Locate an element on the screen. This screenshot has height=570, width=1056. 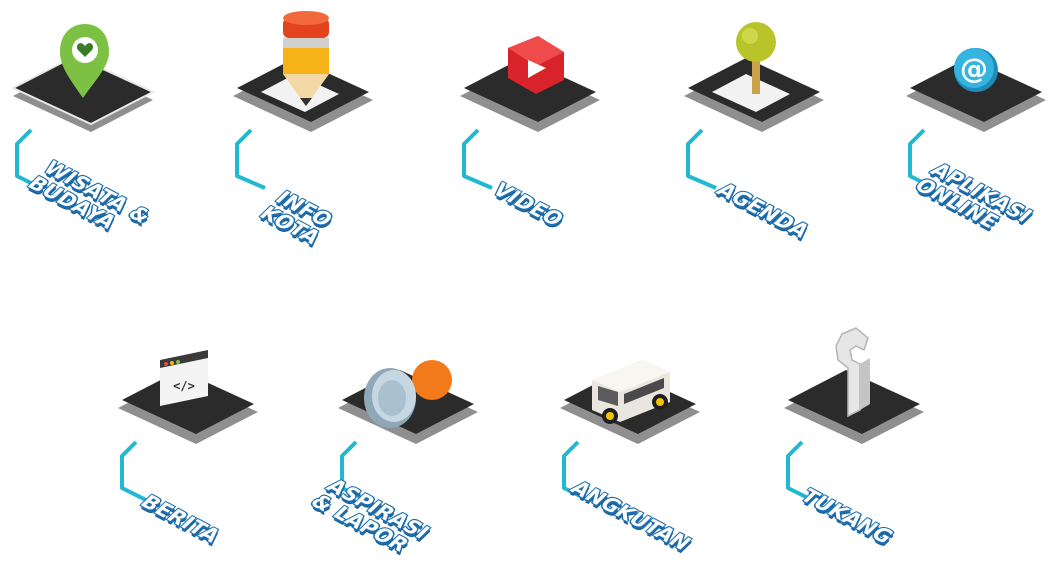
menu-item-video: VIDEO is located at coordinates (552, 133).